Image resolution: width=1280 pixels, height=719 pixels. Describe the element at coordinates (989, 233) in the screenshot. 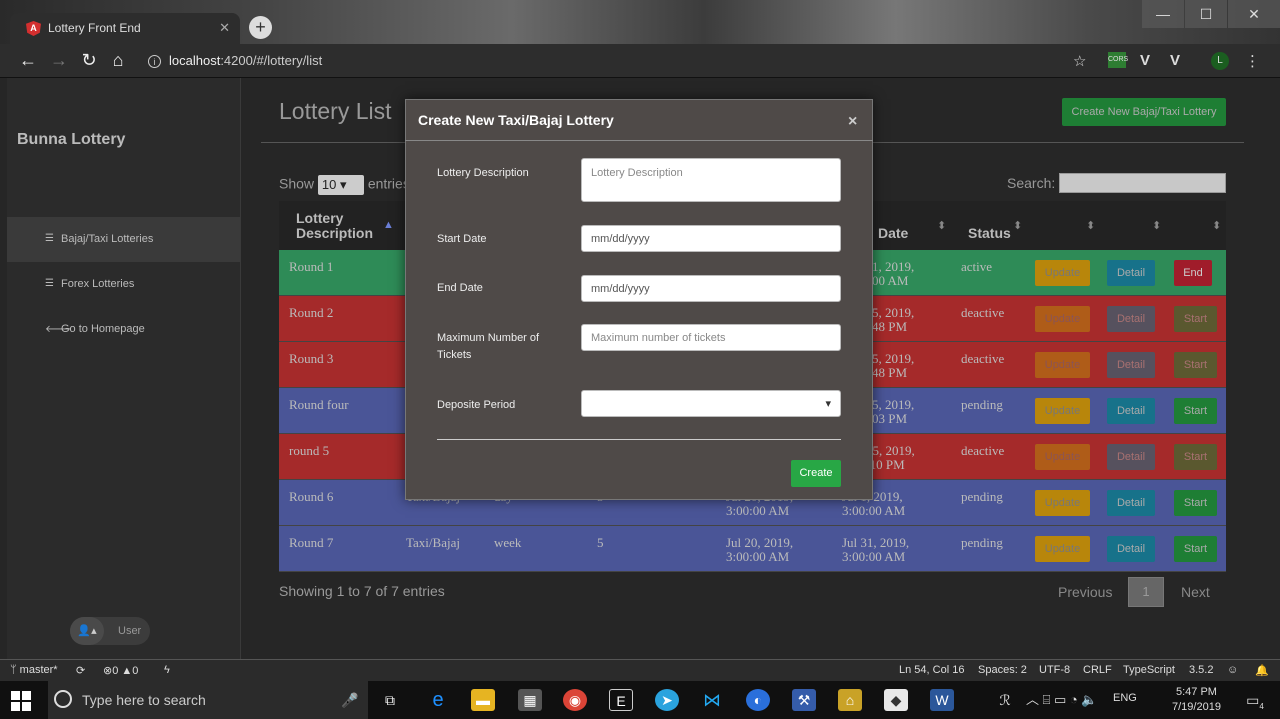

I see `column-header-status: Status` at that location.